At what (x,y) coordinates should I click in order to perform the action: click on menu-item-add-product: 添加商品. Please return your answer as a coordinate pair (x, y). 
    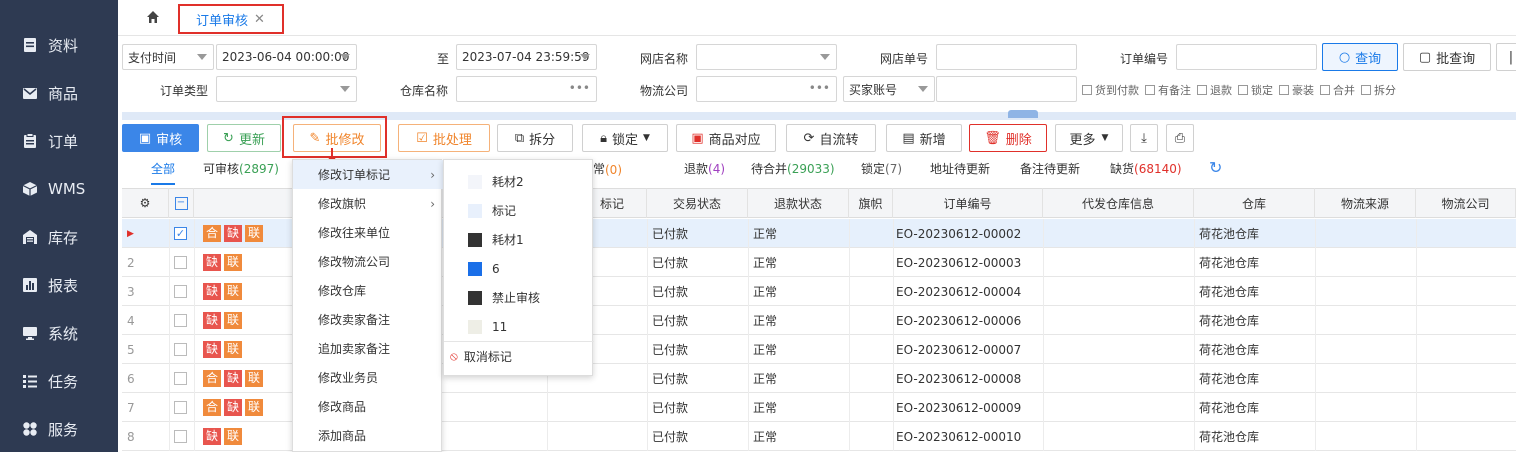
    Looking at the image, I should click on (368, 435).